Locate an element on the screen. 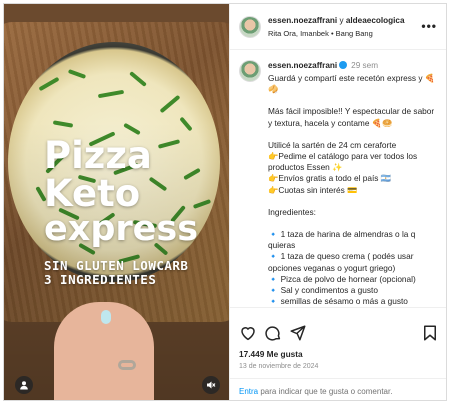 This screenshot has width=450, height=404. more-options-icon: ••• is located at coordinates (429, 26).